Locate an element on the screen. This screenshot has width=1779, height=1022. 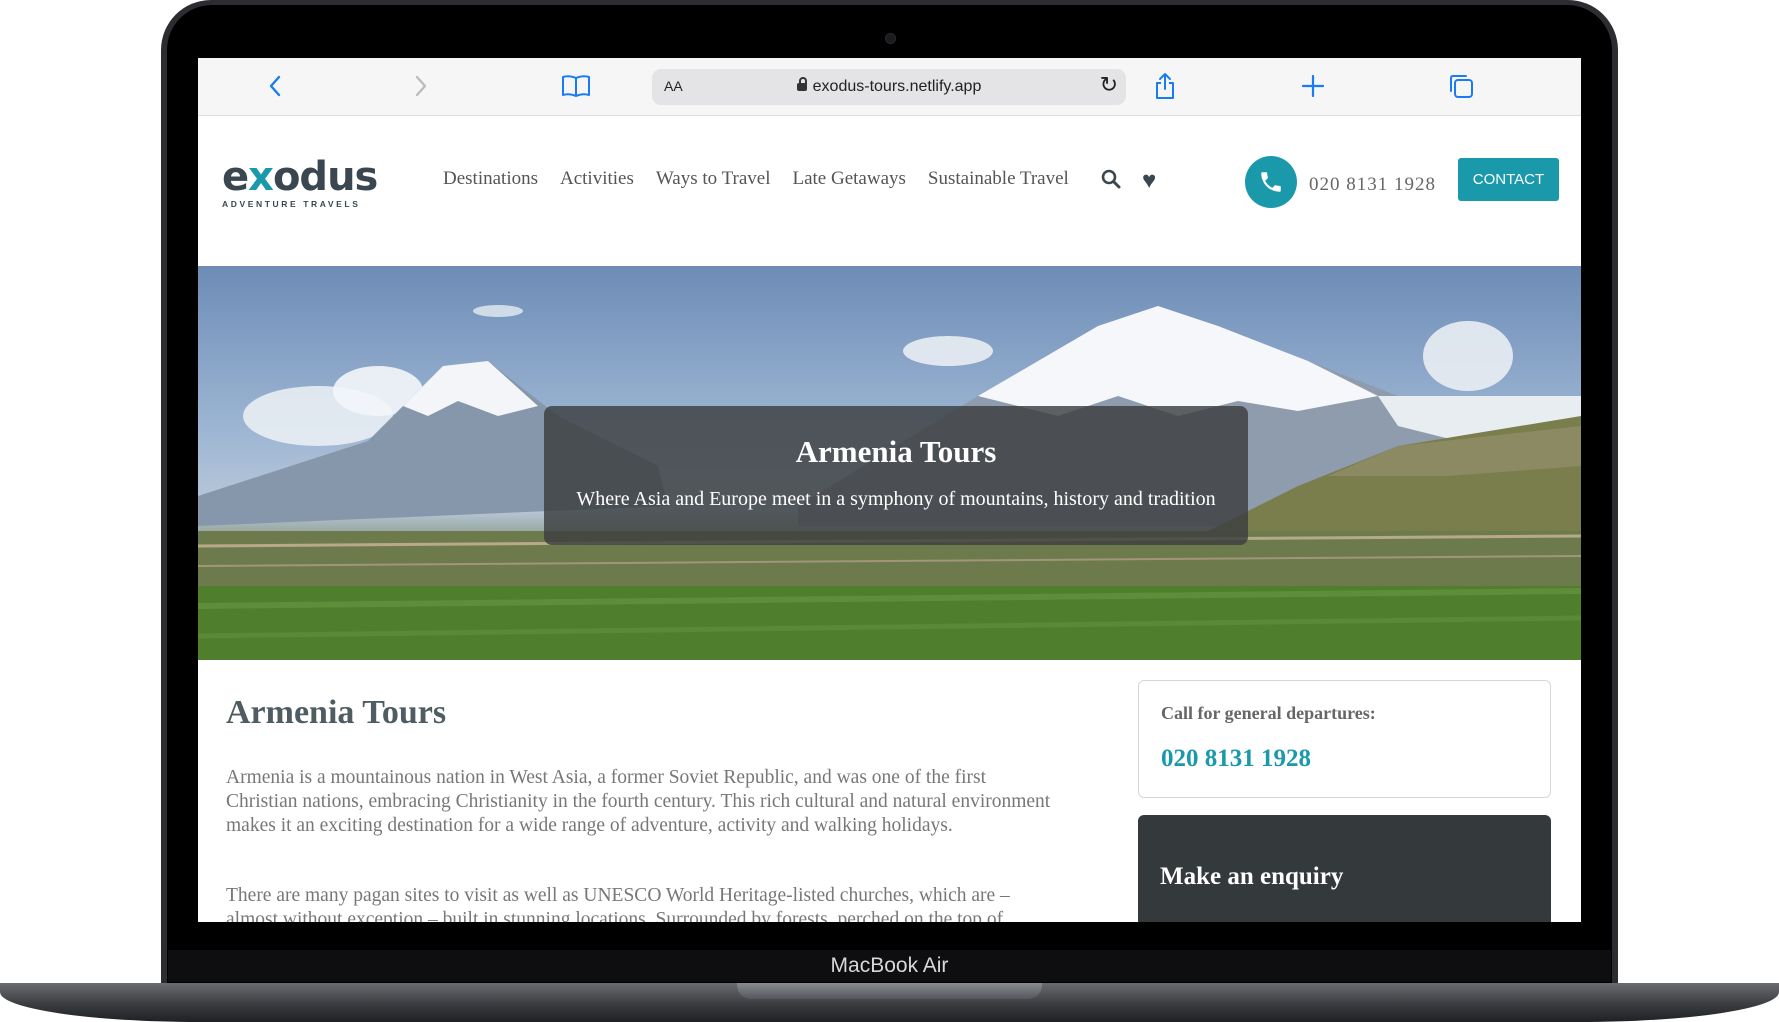
nav-destinations: Destinations is located at coordinates (490, 179).